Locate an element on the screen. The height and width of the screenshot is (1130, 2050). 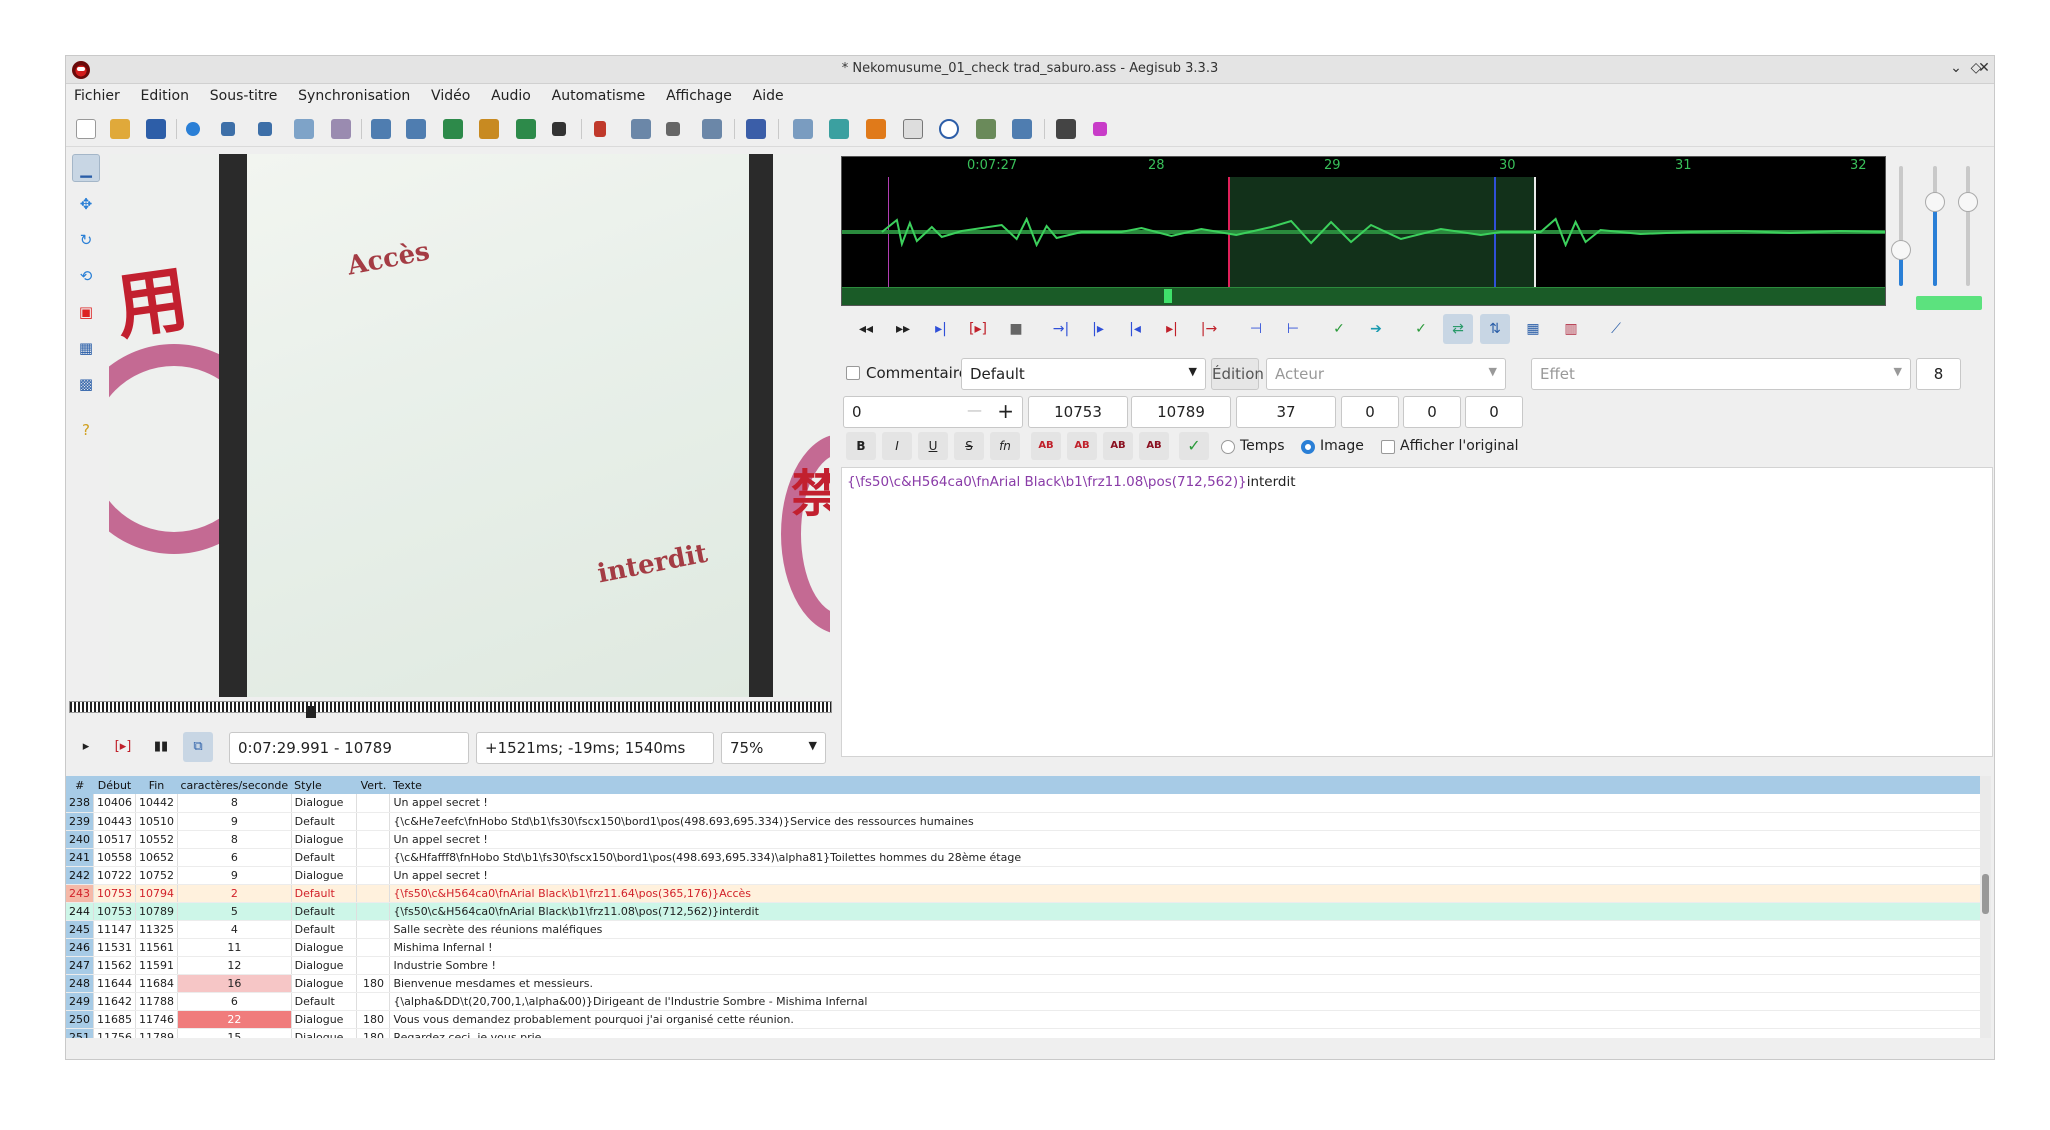
col-number: # is located at coordinates (80, 785).